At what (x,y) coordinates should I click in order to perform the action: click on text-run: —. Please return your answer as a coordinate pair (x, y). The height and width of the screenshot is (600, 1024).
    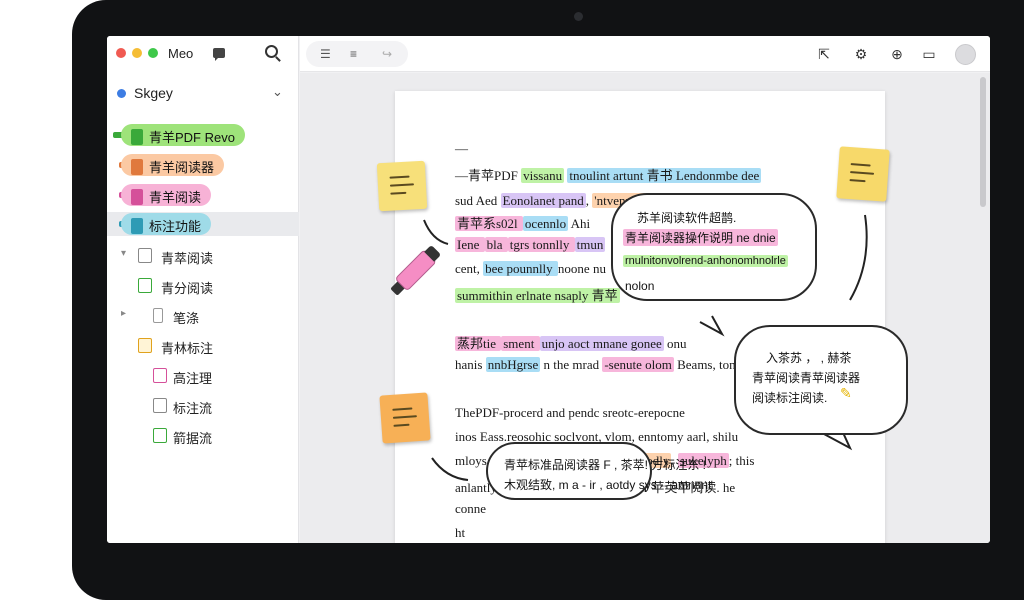
    Looking at the image, I should click on (461, 148).